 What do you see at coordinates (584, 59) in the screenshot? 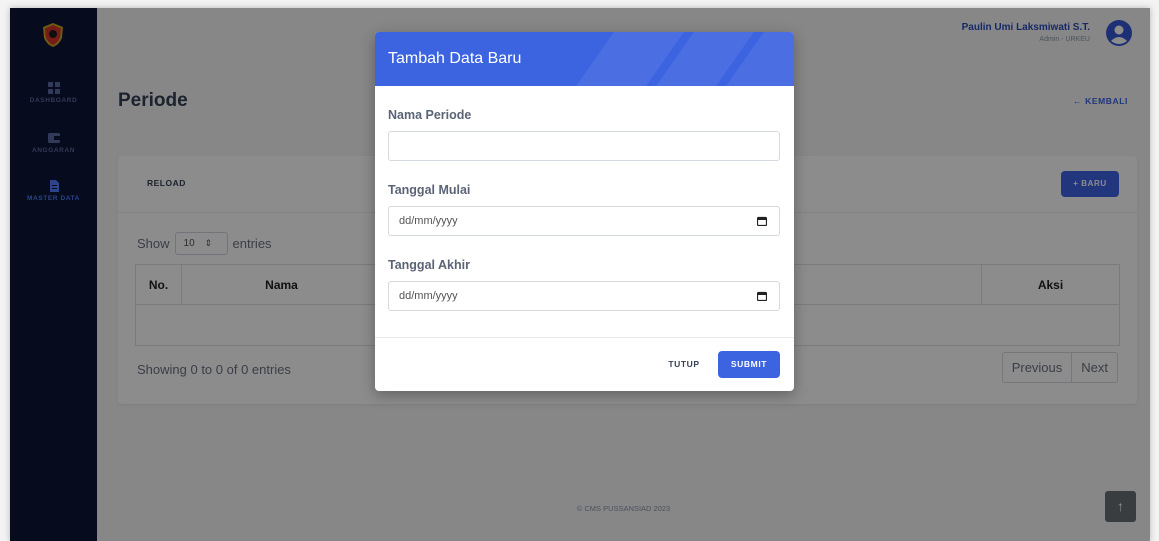
I see `modal-header: Tambah Data Baru` at bounding box center [584, 59].